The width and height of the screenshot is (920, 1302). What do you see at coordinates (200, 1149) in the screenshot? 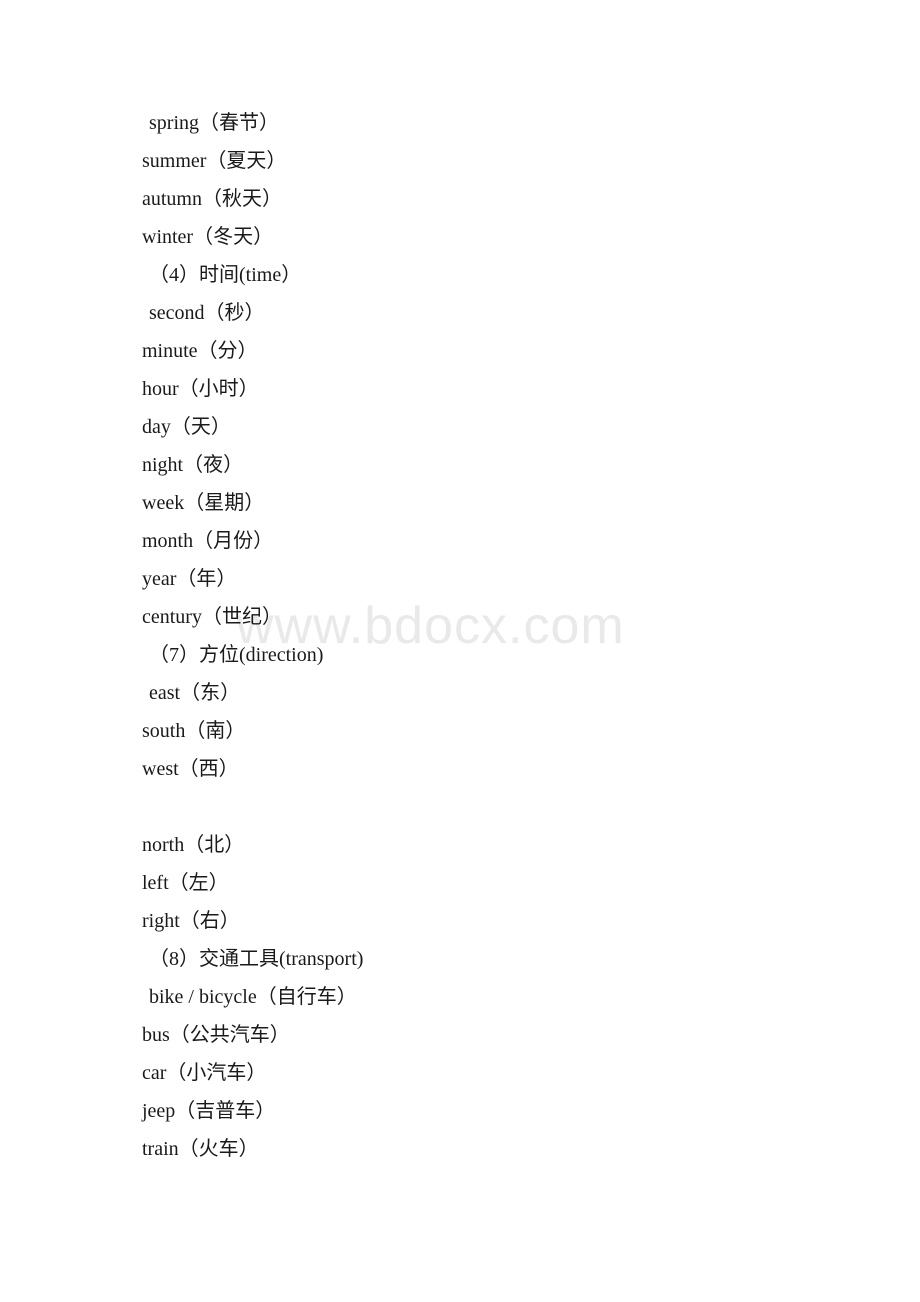
I see `vocabulary-line: train（火车）` at bounding box center [200, 1149].